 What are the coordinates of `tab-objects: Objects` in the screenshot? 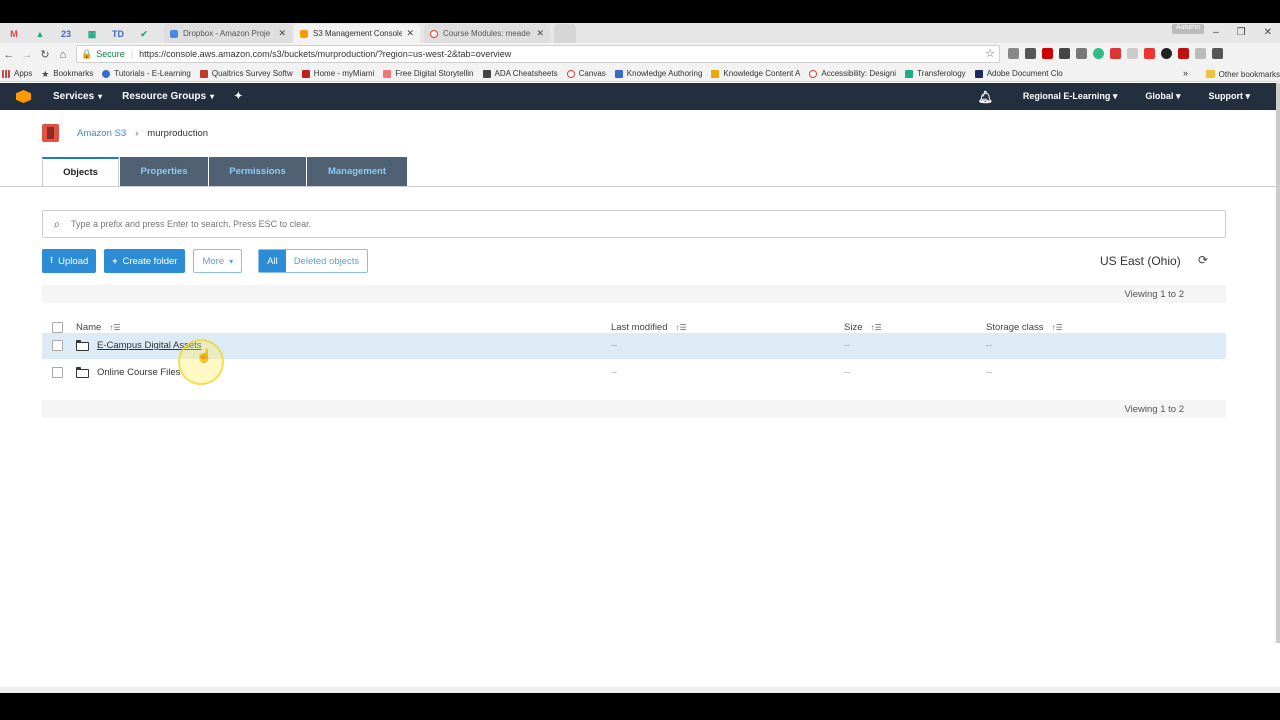 It's located at (80, 171).